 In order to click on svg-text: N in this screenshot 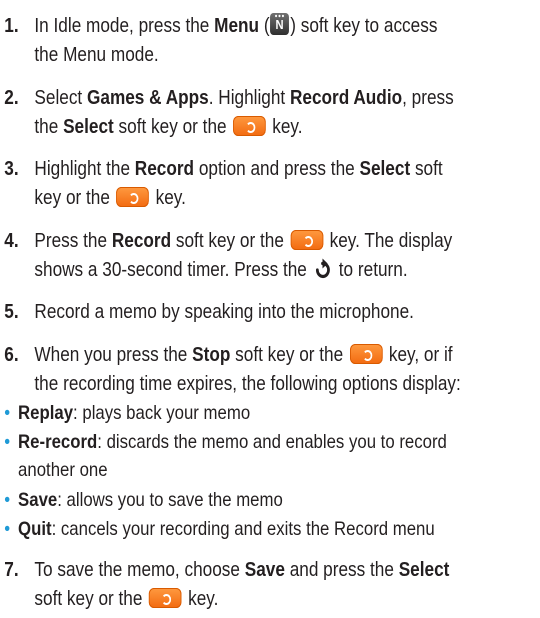, I will do `click(280, 24)`.